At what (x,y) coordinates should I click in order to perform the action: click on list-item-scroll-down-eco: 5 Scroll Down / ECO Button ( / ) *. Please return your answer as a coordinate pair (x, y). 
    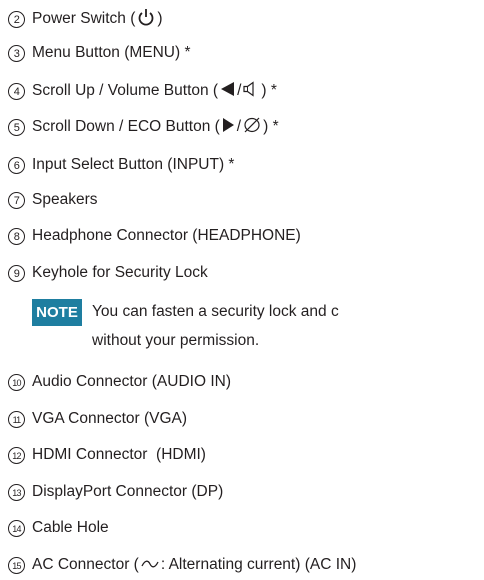
    Looking at the image, I should click on (143, 127).